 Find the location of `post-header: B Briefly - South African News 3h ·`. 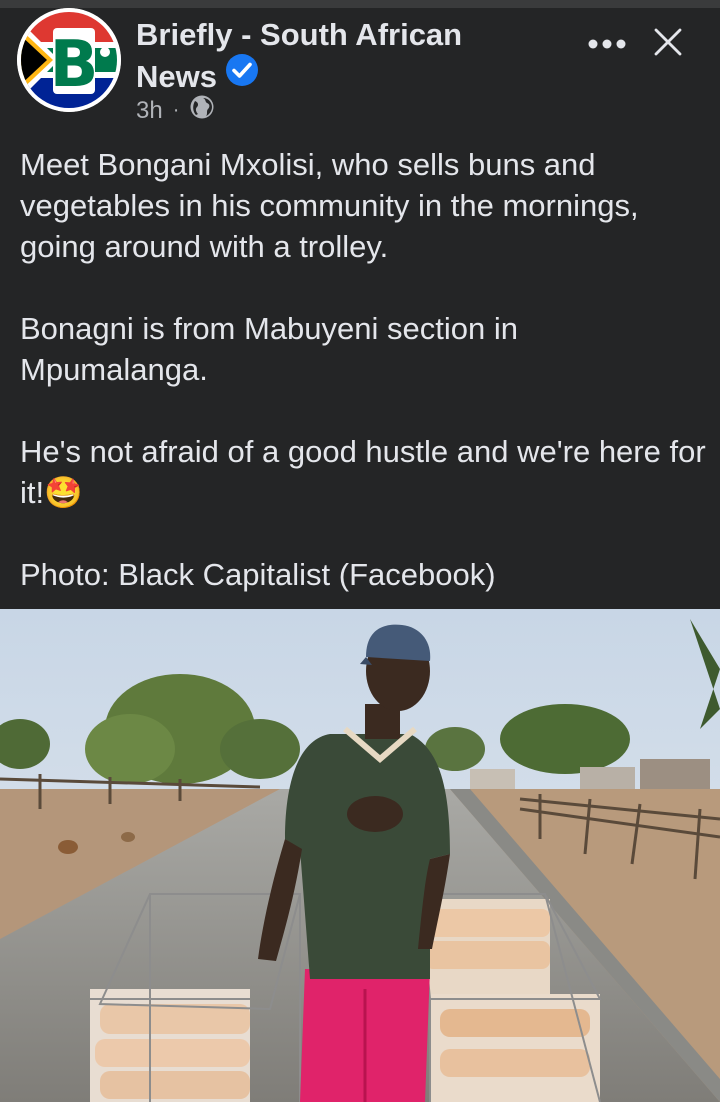

post-header: B Briefly - South African News 3h · is located at coordinates (360, 68).